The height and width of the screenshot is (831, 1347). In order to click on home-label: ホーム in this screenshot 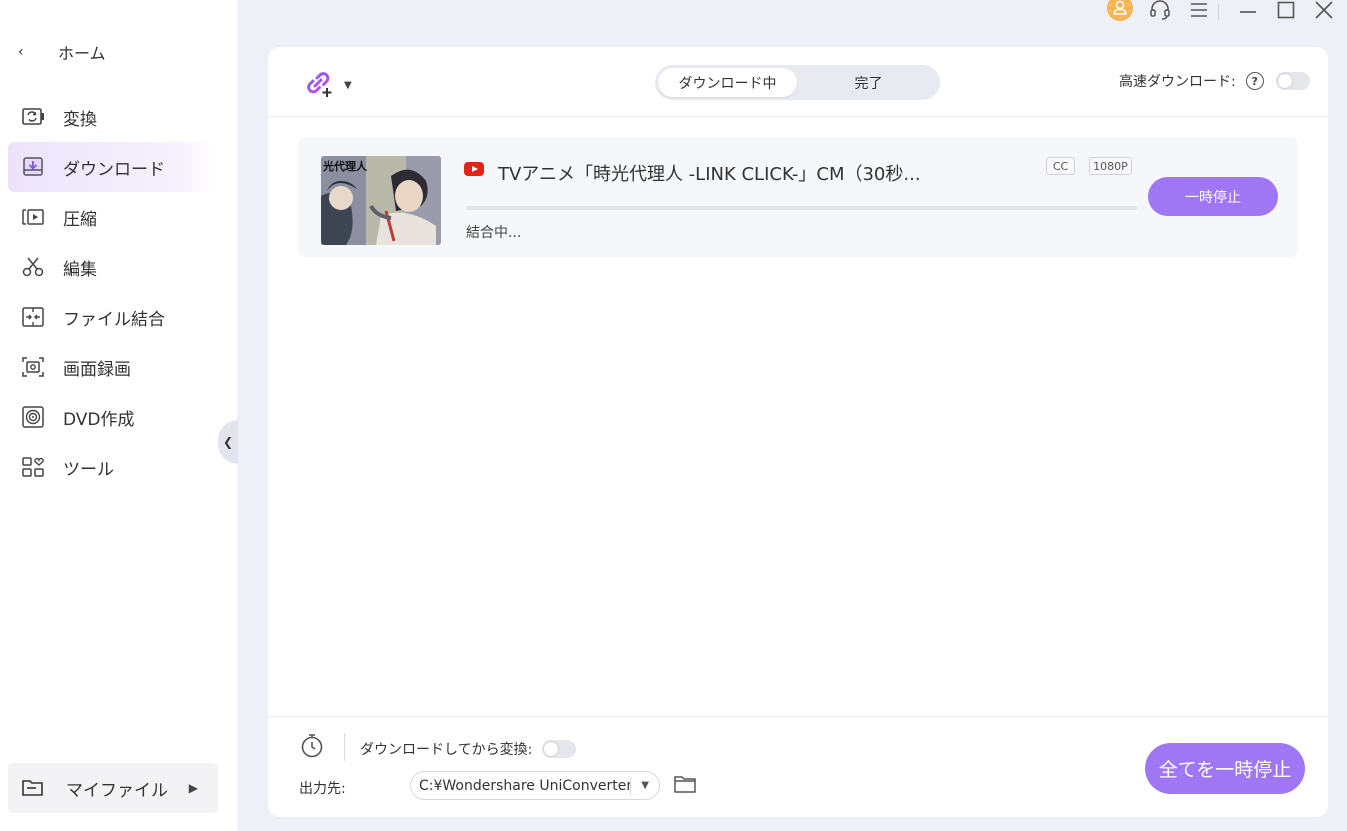, I will do `click(82, 53)`.